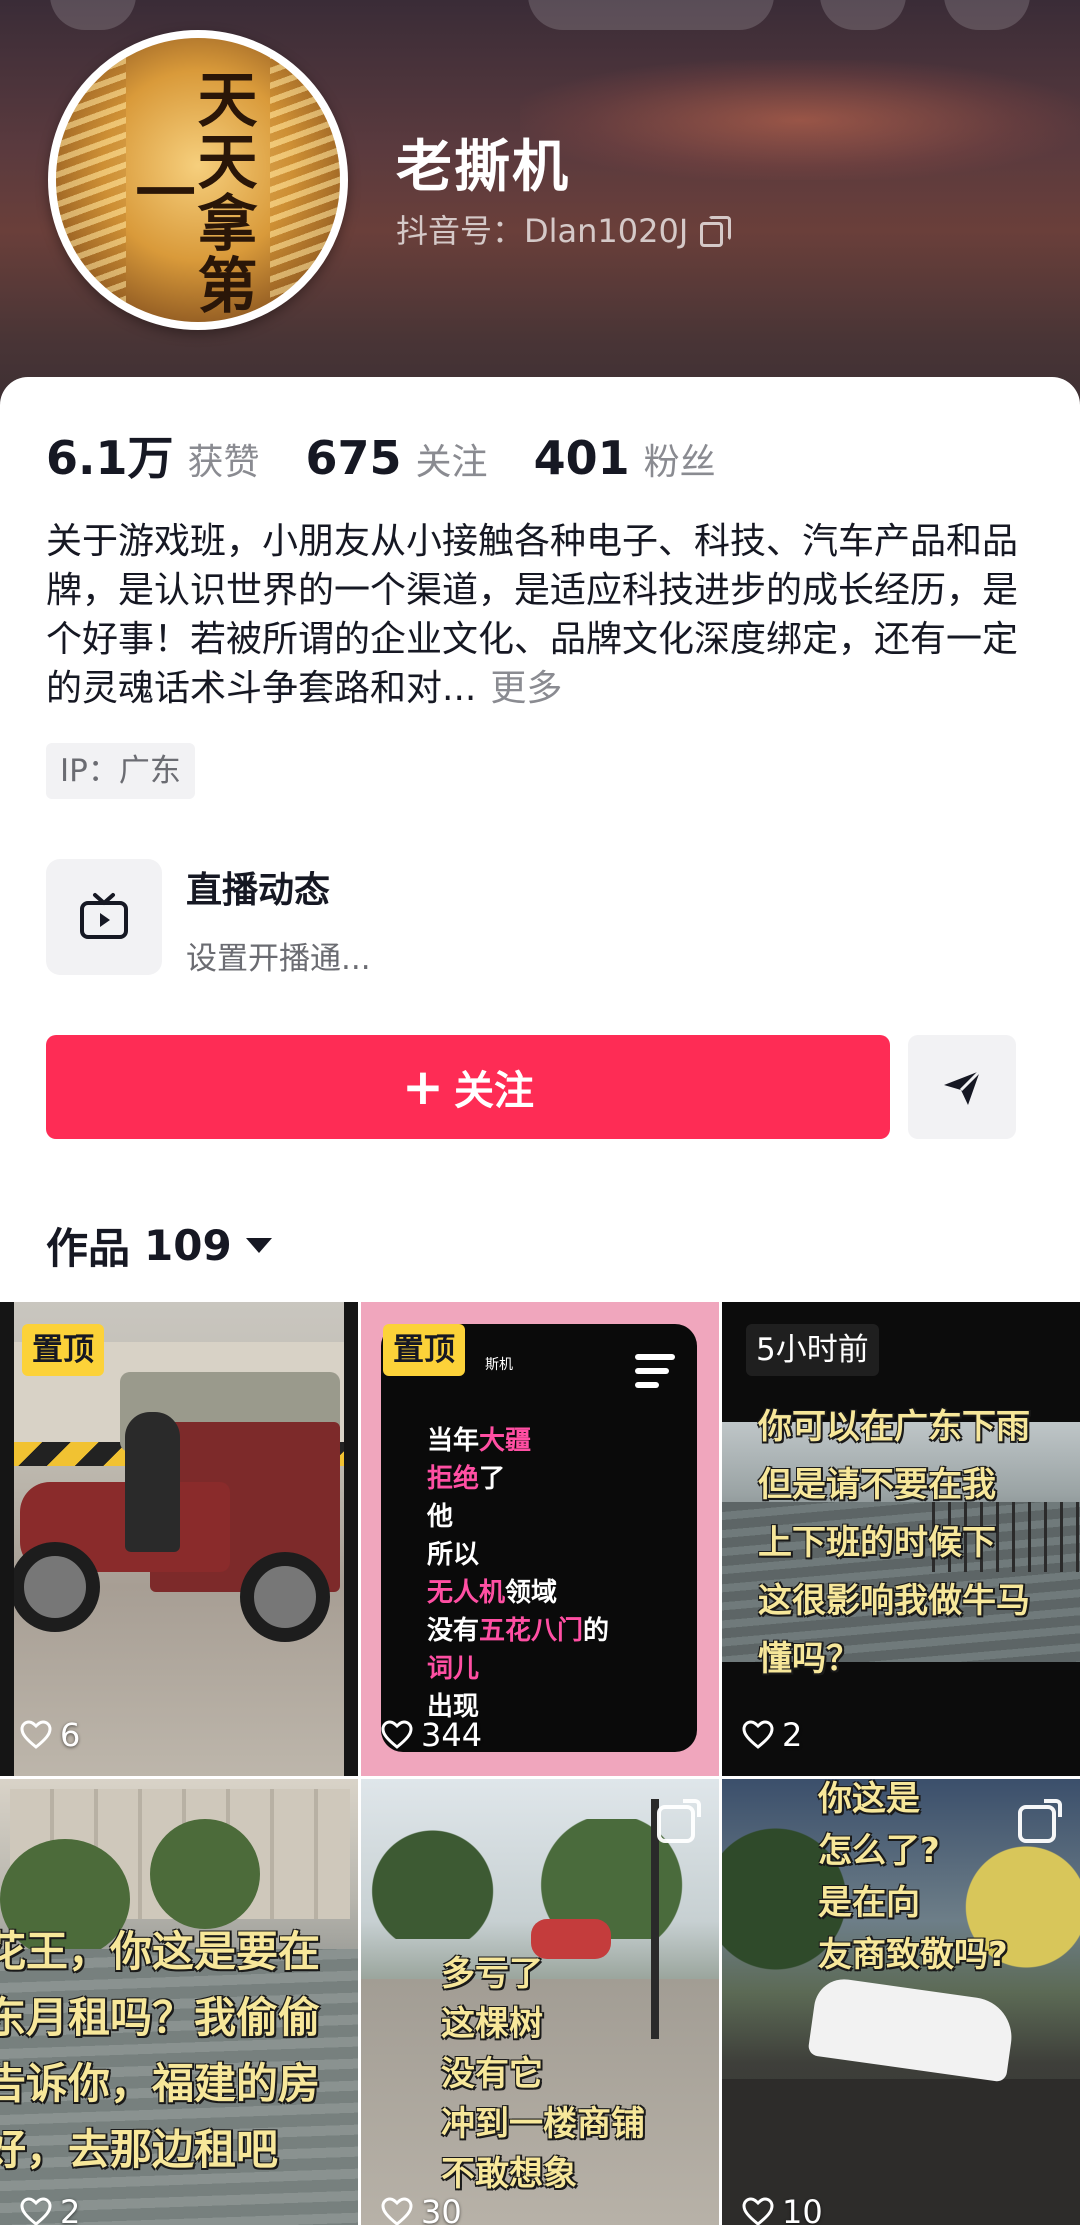 The width and height of the screenshot is (1080, 2225). What do you see at coordinates (582, 458) in the screenshot?
I see `followers-count: 401` at bounding box center [582, 458].